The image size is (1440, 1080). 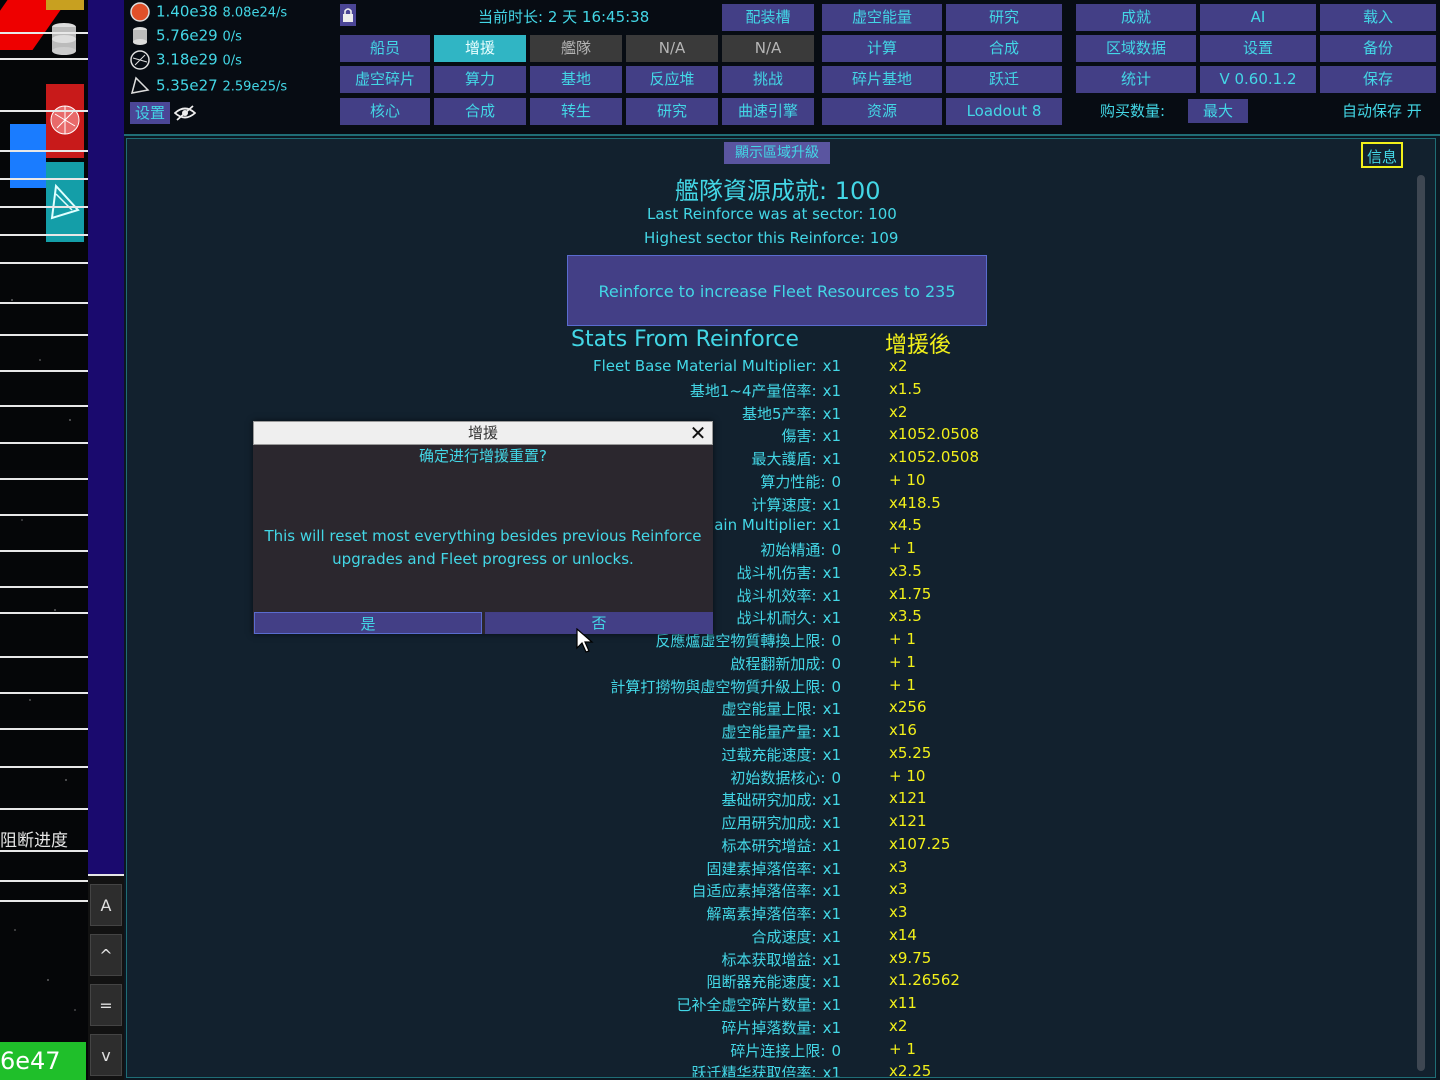 What do you see at coordinates (564, 17) in the screenshot?
I see `play-time: 当前时长: 2 天 16:45:38` at bounding box center [564, 17].